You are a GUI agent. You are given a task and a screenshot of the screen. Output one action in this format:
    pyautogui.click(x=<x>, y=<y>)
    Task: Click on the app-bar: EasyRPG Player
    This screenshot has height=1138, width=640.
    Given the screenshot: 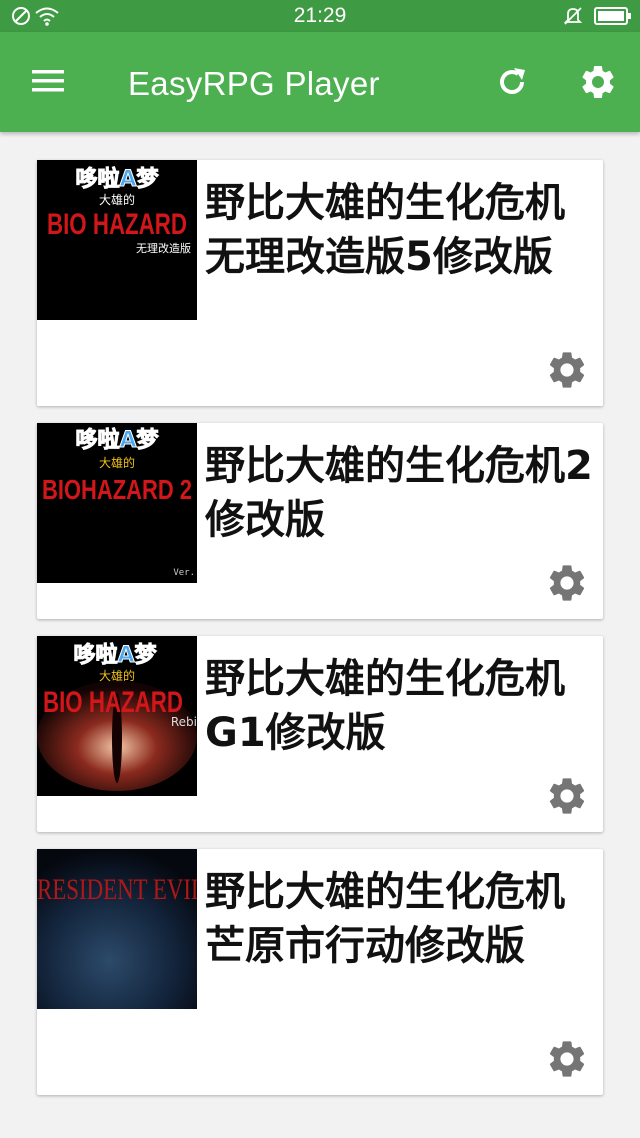 What is the action you would take?
    pyautogui.click(x=320, y=82)
    